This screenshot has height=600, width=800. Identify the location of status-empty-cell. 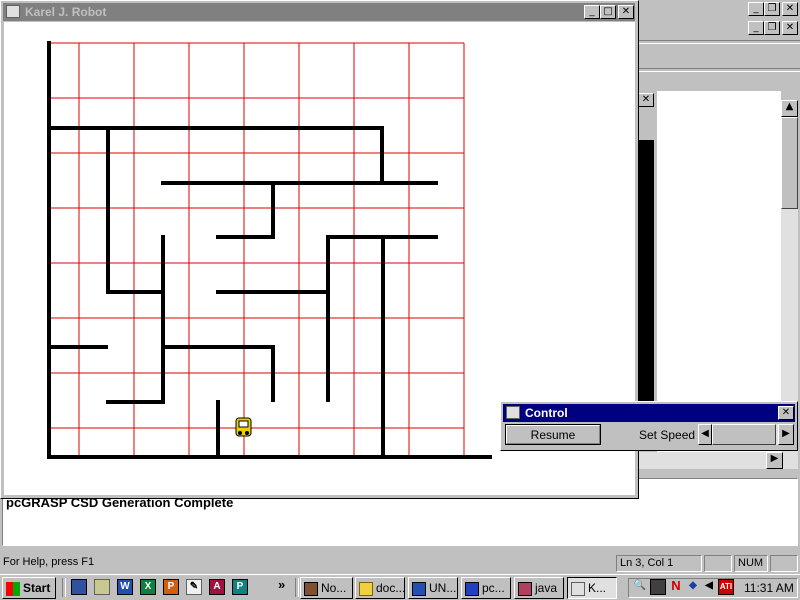
(718, 563).